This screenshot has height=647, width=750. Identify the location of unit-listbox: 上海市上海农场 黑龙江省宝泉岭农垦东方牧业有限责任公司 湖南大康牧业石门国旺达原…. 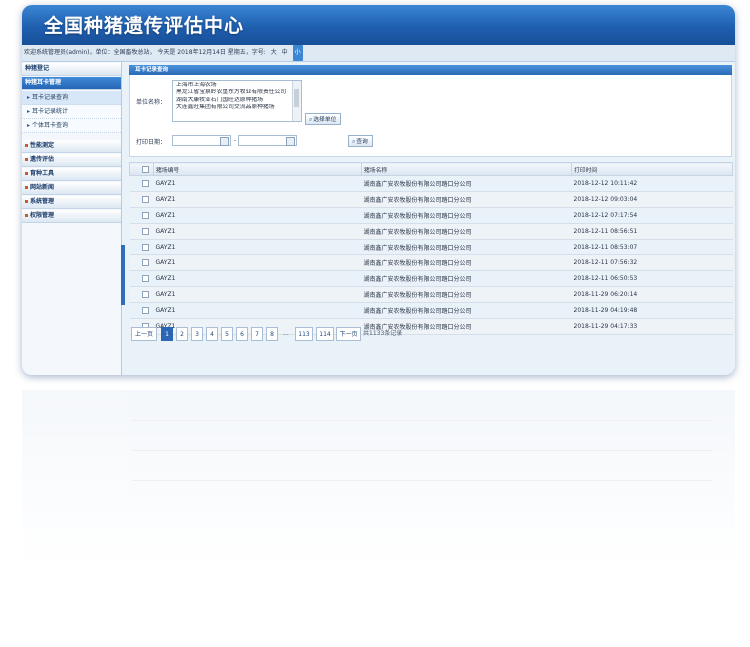
(237, 101).